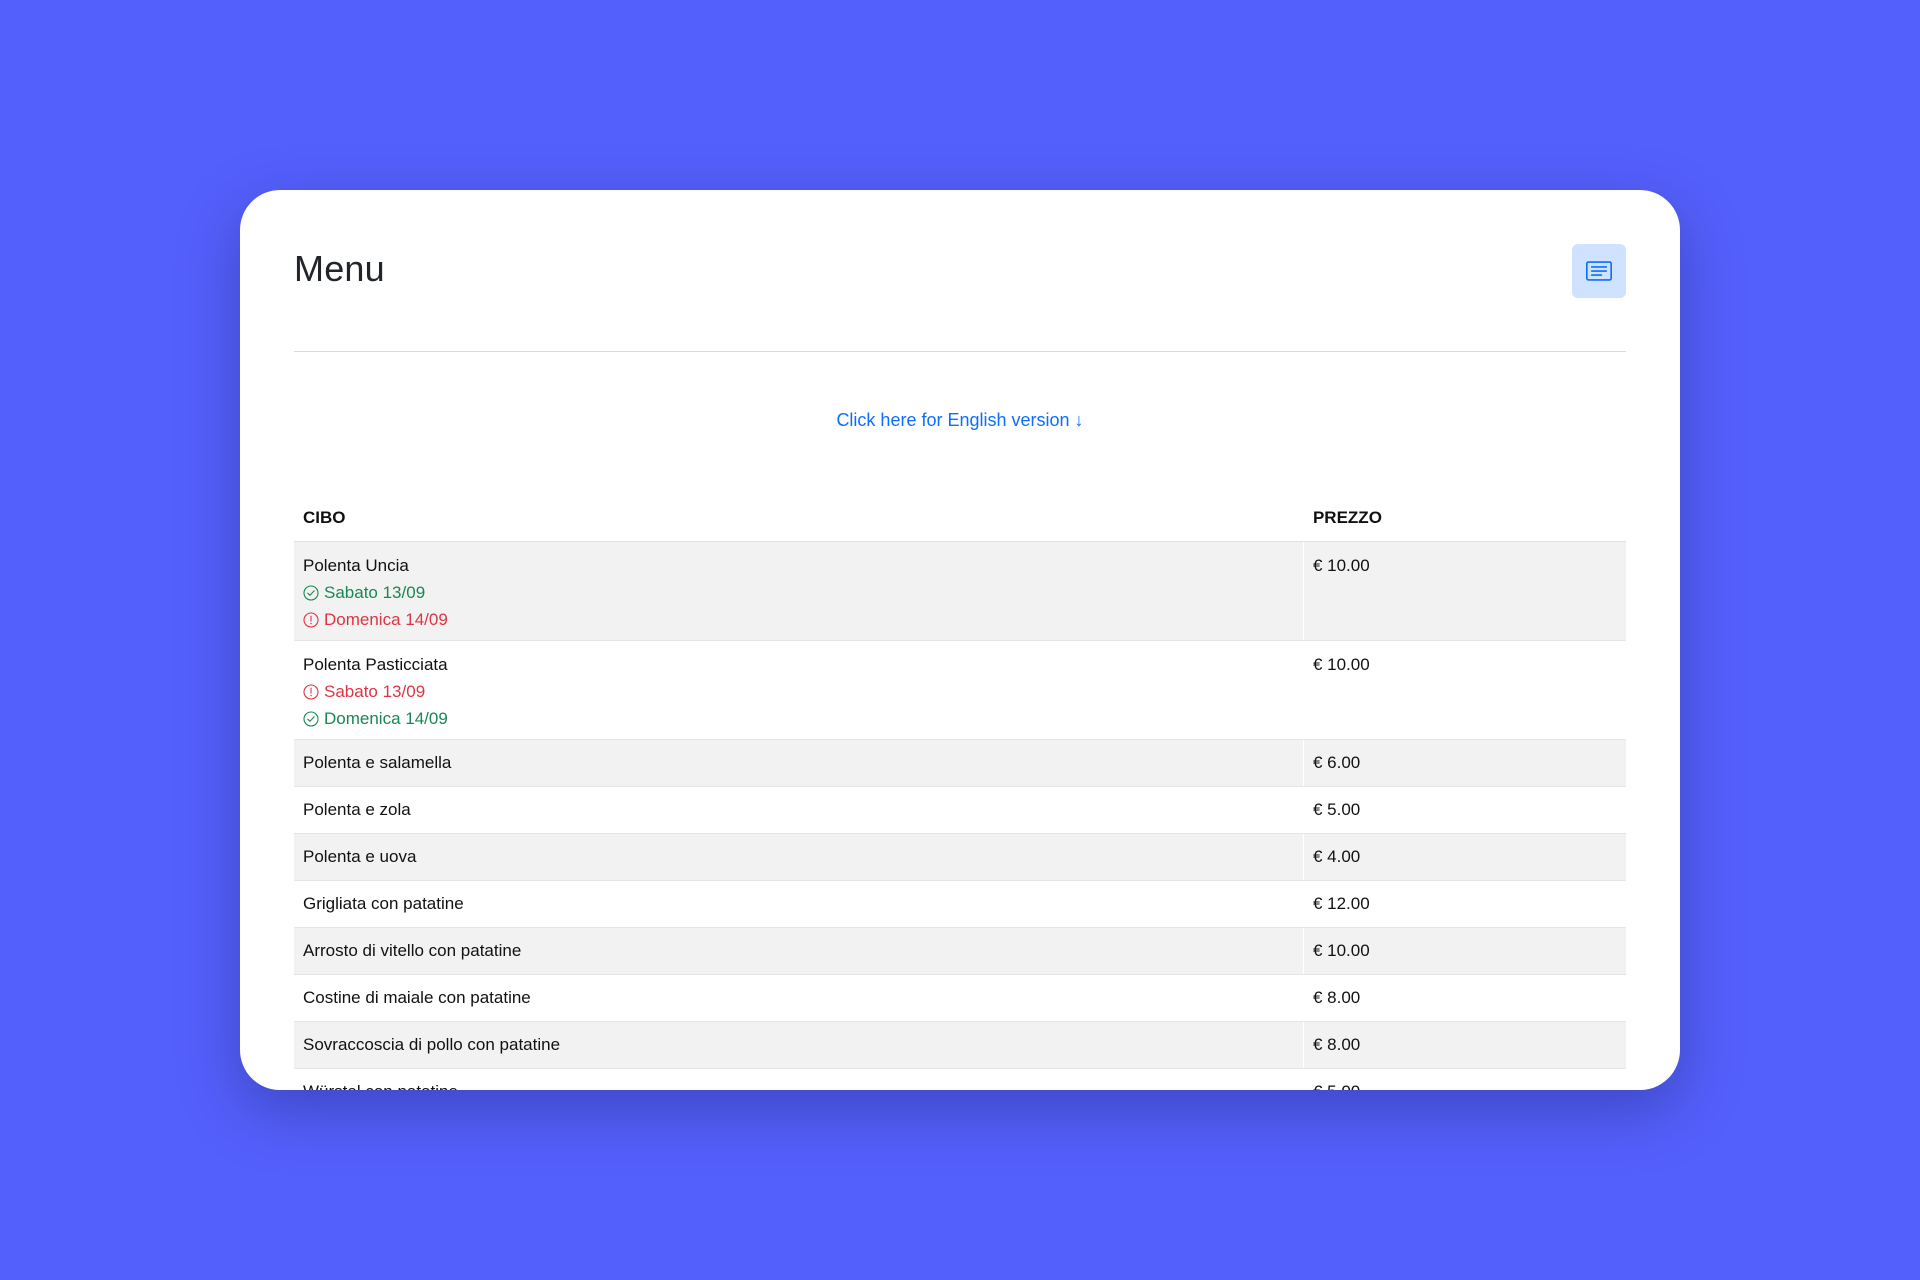 This screenshot has height=1280, width=1920. Describe the element at coordinates (799, 951) in the screenshot. I see `food-name: Arrosto di vitello con patatine` at that location.